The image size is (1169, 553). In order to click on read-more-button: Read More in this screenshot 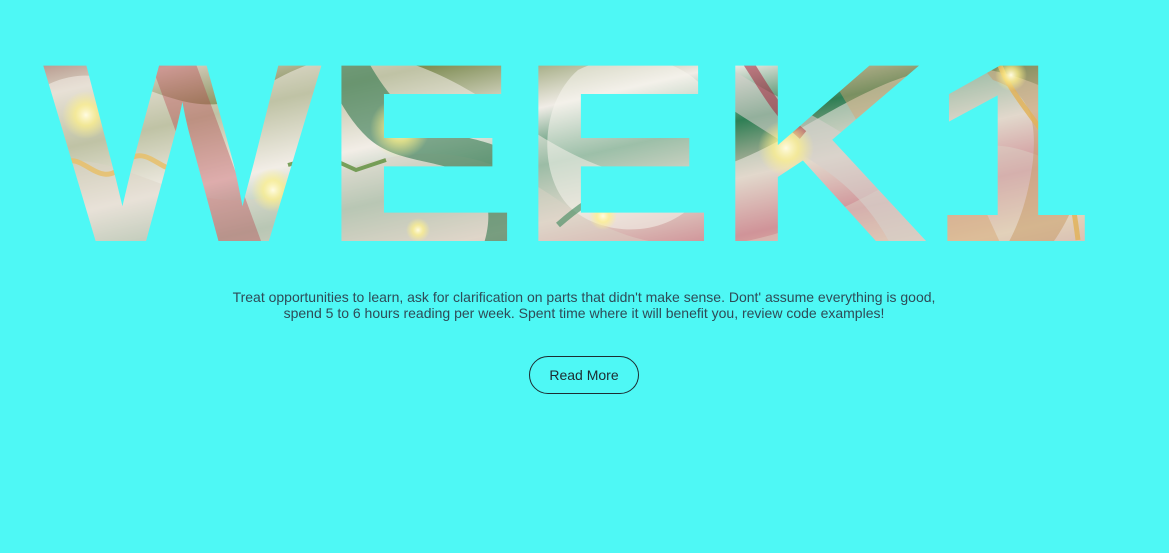, I will do `click(584, 375)`.